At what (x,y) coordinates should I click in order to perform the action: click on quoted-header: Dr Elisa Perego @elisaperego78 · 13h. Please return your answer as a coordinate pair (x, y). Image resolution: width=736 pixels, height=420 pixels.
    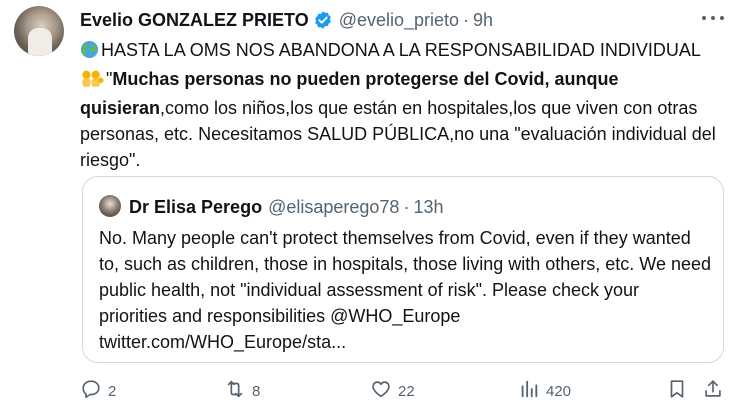
    Looking at the image, I should click on (286, 207).